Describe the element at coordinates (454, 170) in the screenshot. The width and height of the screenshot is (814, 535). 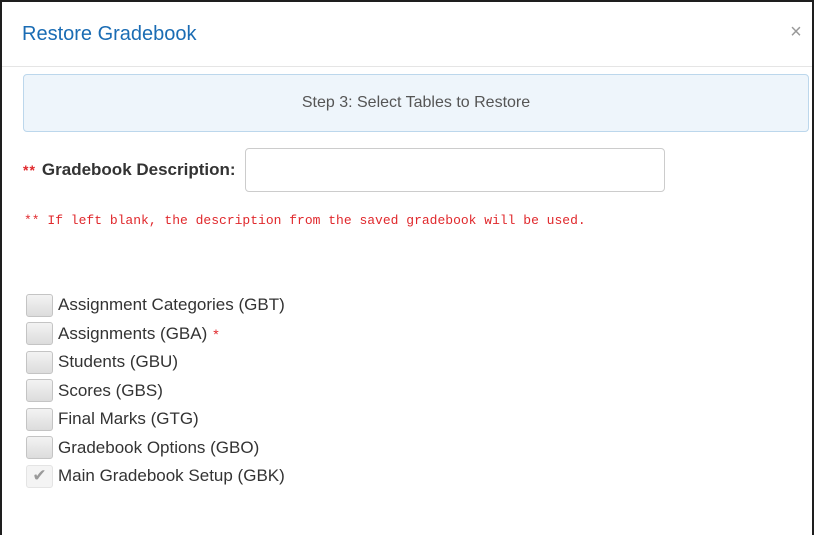
I see `description-input` at that location.